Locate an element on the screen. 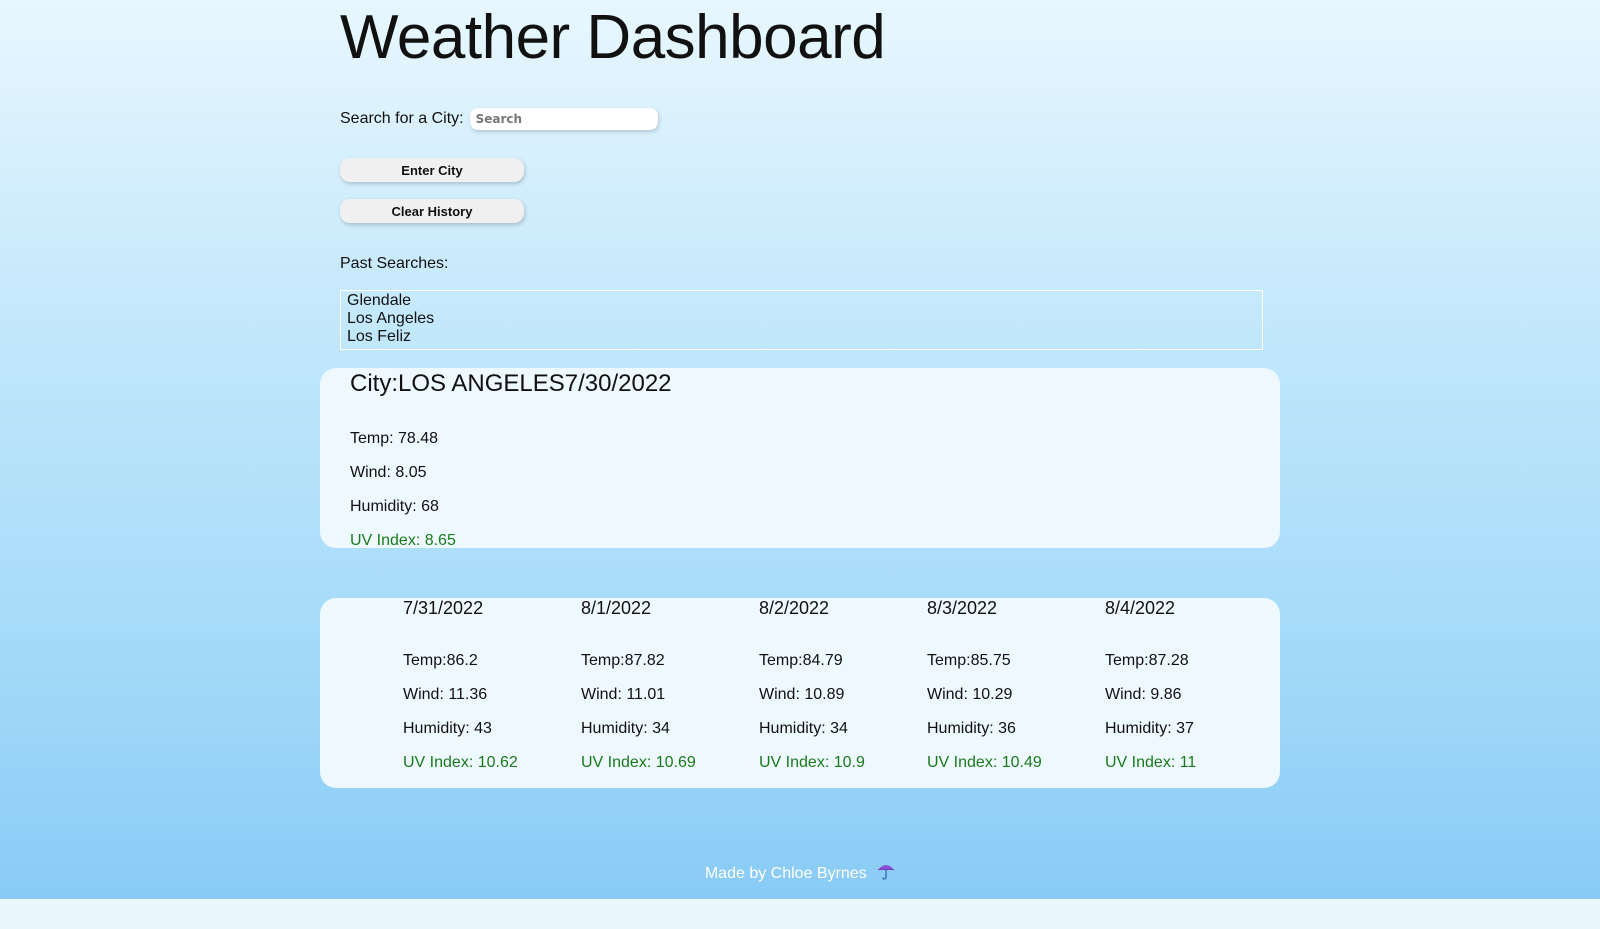  search-row: Search for a City: is located at coordinates (499, 119).